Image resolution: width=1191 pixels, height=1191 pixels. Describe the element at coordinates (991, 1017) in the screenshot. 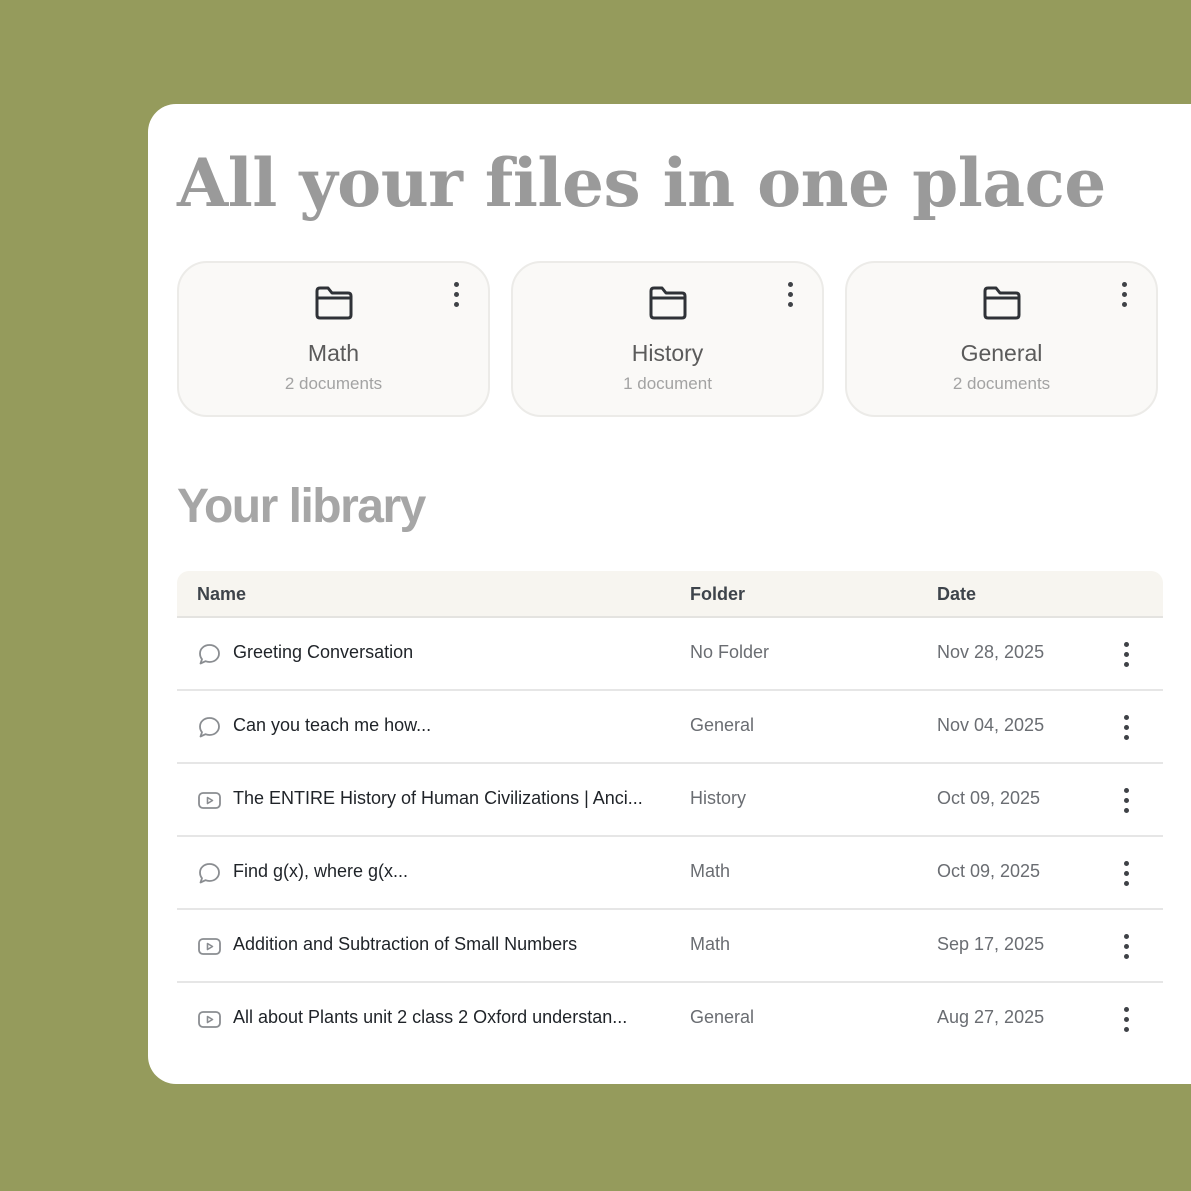

I see `row-date: Aug 27, 2025` at that location.